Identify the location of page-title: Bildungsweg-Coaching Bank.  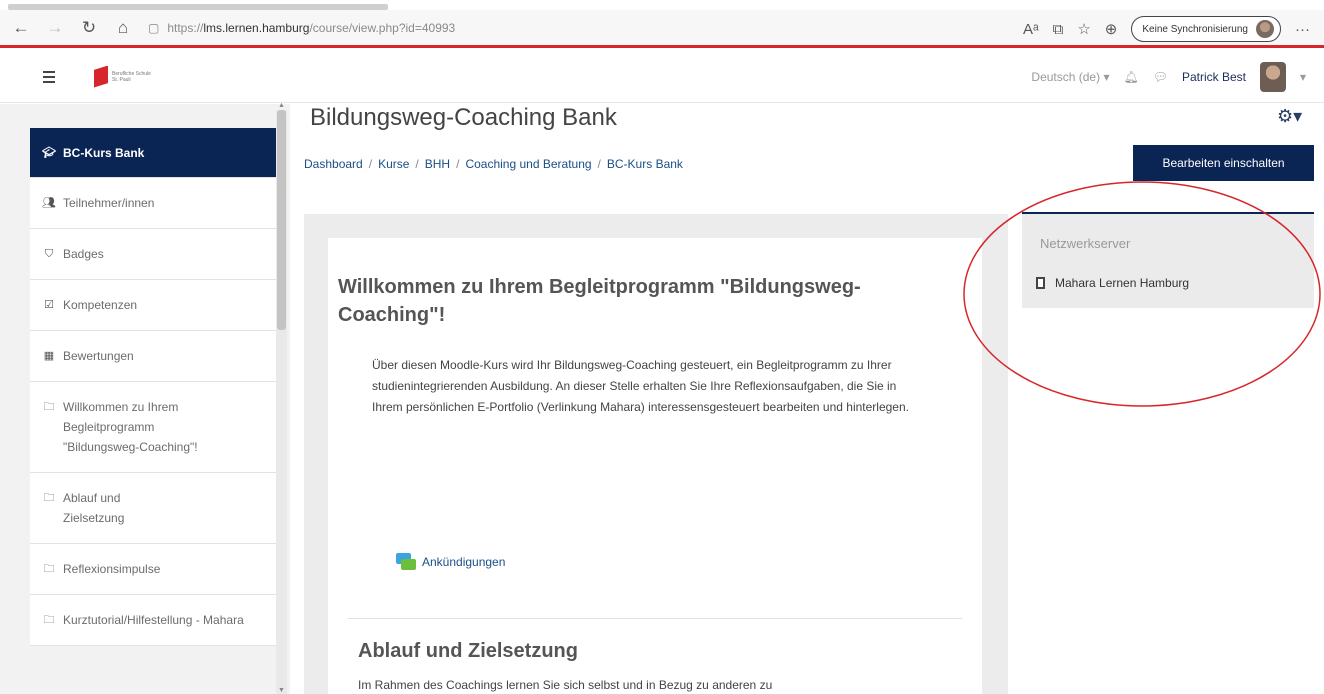
(463, 117).